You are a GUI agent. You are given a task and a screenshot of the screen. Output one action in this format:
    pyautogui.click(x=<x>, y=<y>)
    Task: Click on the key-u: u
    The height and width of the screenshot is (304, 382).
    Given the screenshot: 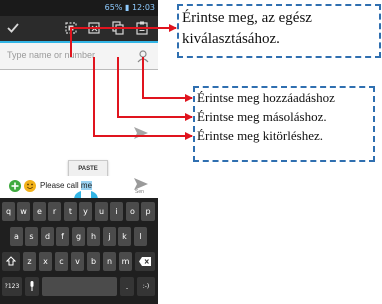 What is the action you would take?
    pyautogui.click(x=101, y=211)
    